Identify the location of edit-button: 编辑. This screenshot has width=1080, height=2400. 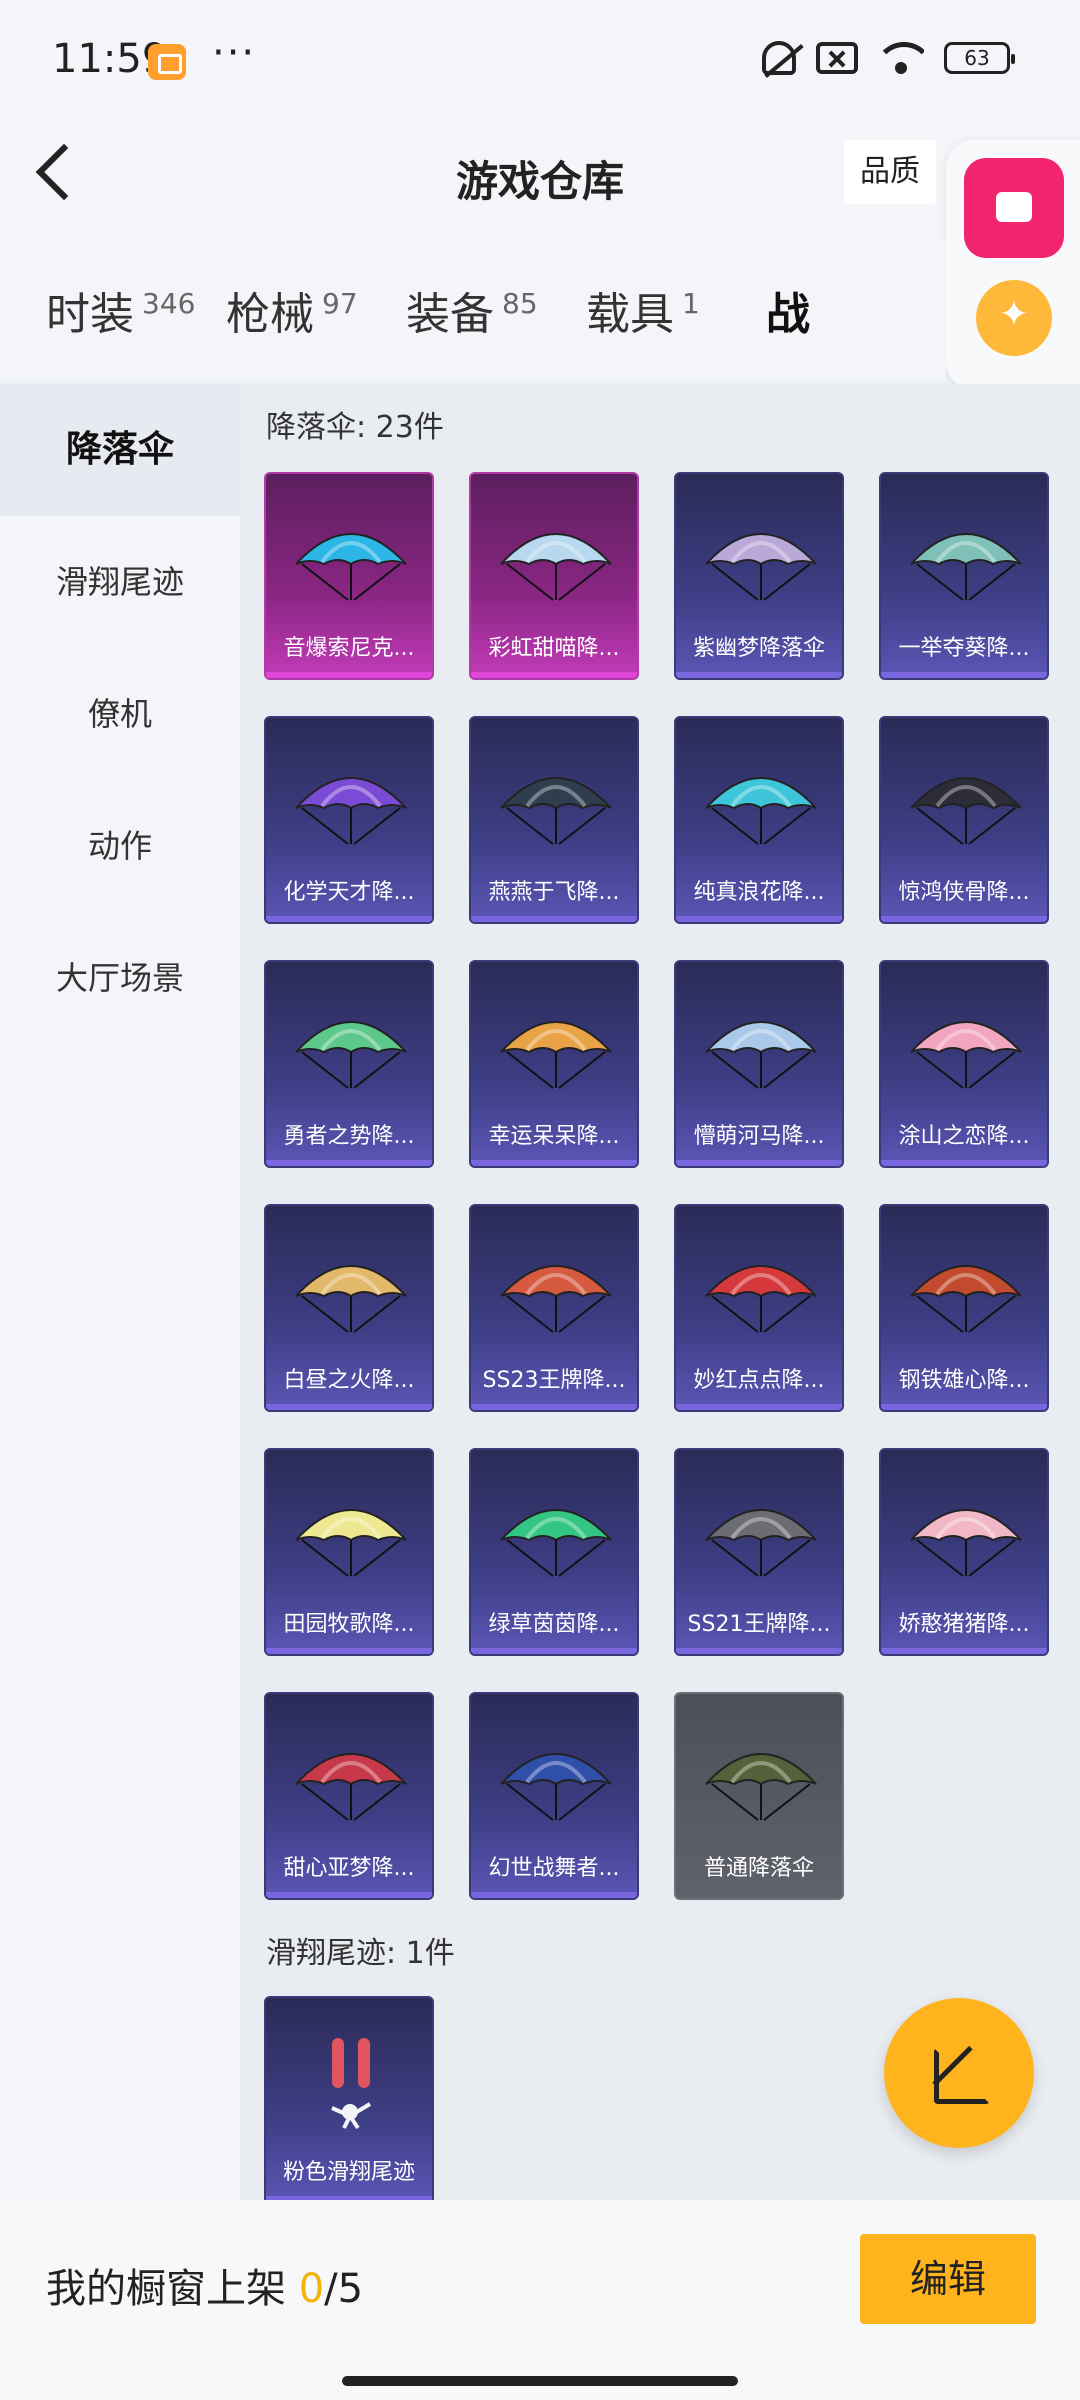
(948, 2279).